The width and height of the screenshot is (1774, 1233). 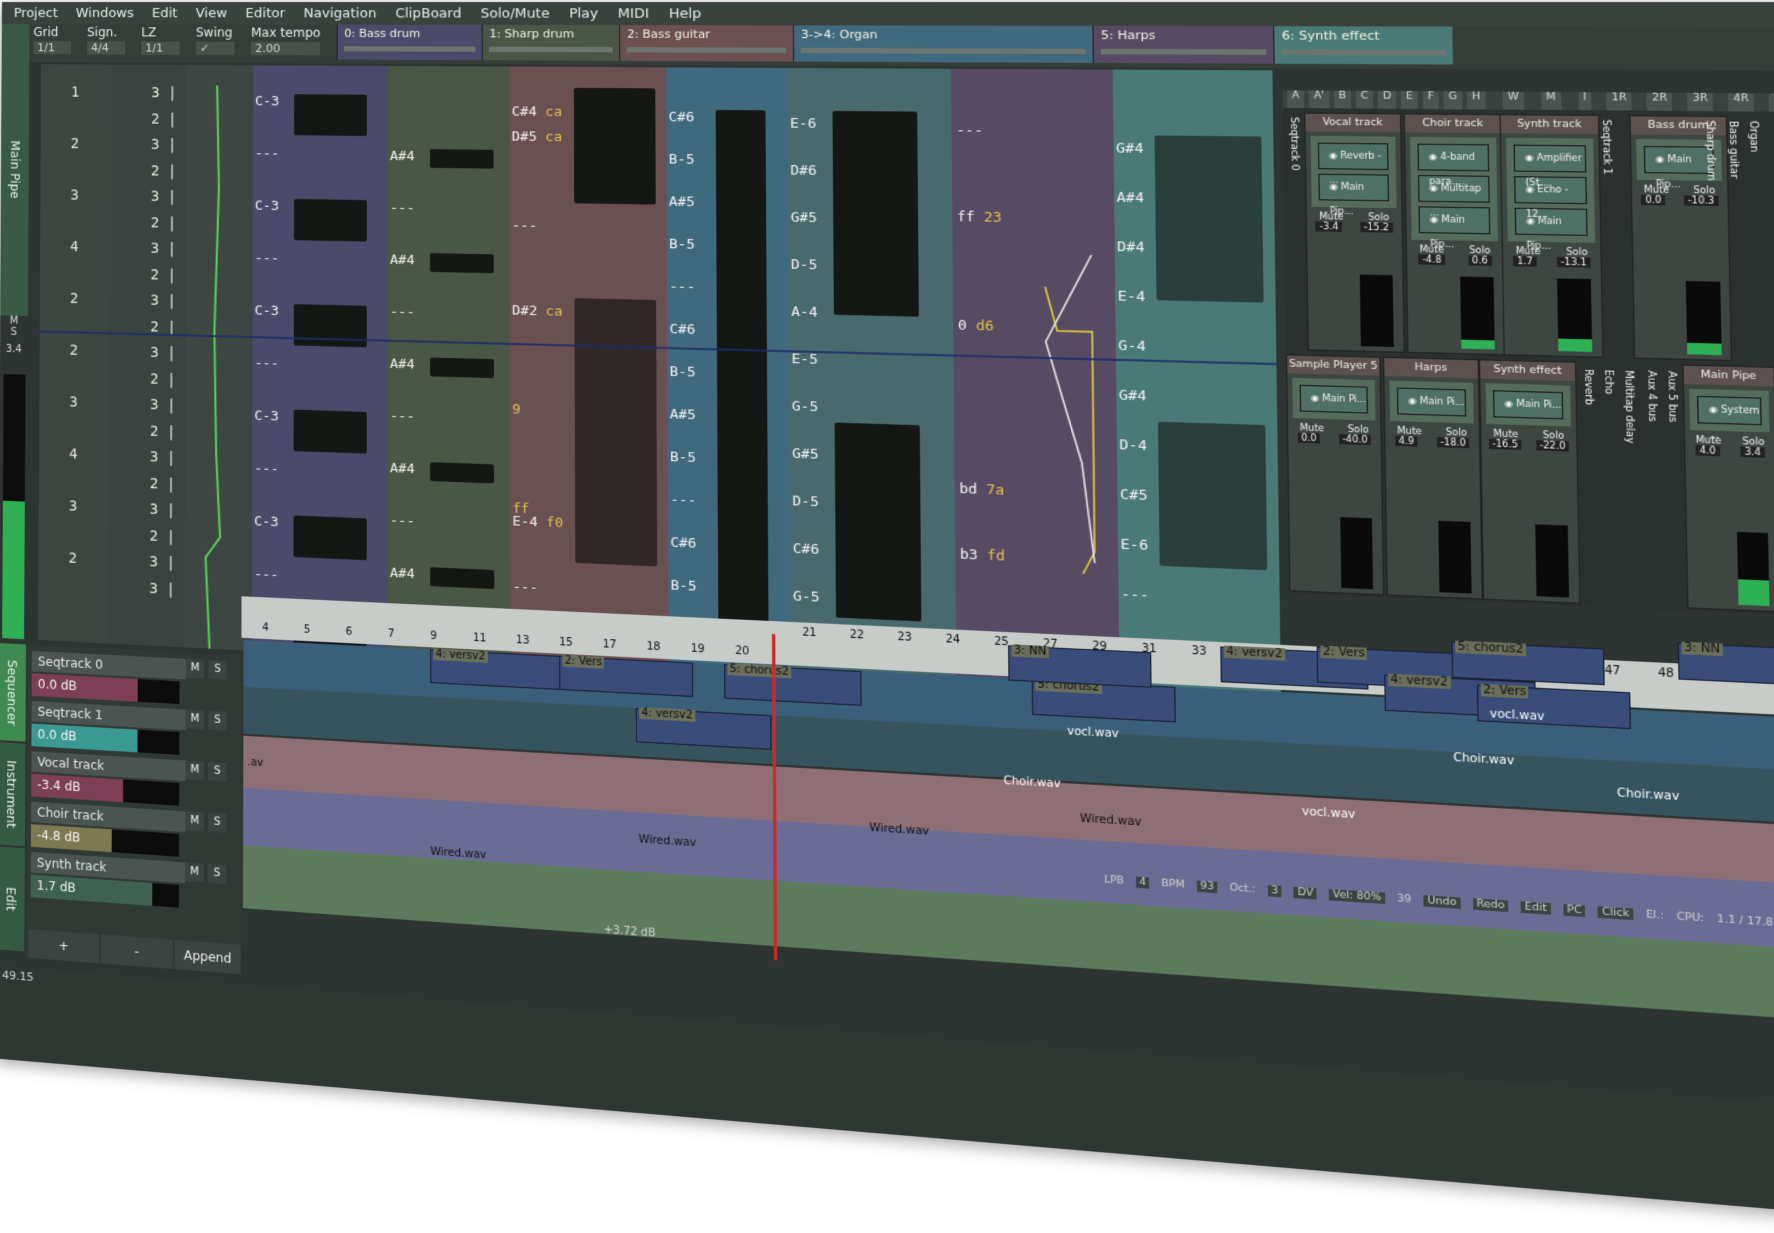 What do you see at coordinates (1513, 101) in the screenshot?
I see `mixer-mode-W: W` at bounding box center [1513, 101].